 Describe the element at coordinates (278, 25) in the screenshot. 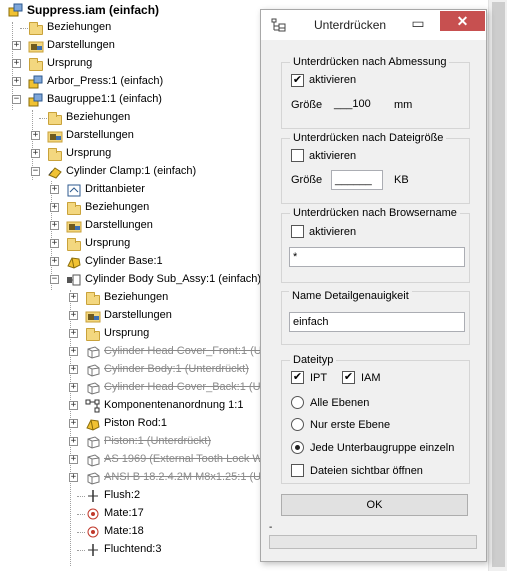

I see `tree-structure-icon` at that location.